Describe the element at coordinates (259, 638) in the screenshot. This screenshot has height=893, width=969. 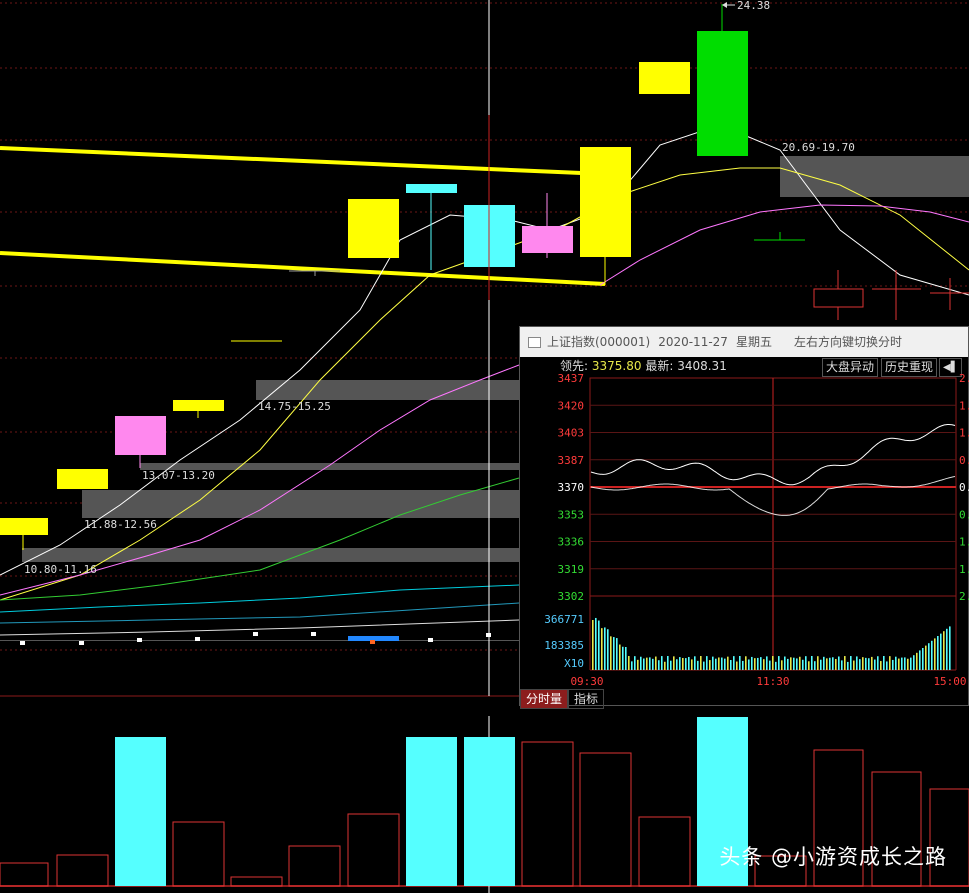
I see `signal-markers` at that location.